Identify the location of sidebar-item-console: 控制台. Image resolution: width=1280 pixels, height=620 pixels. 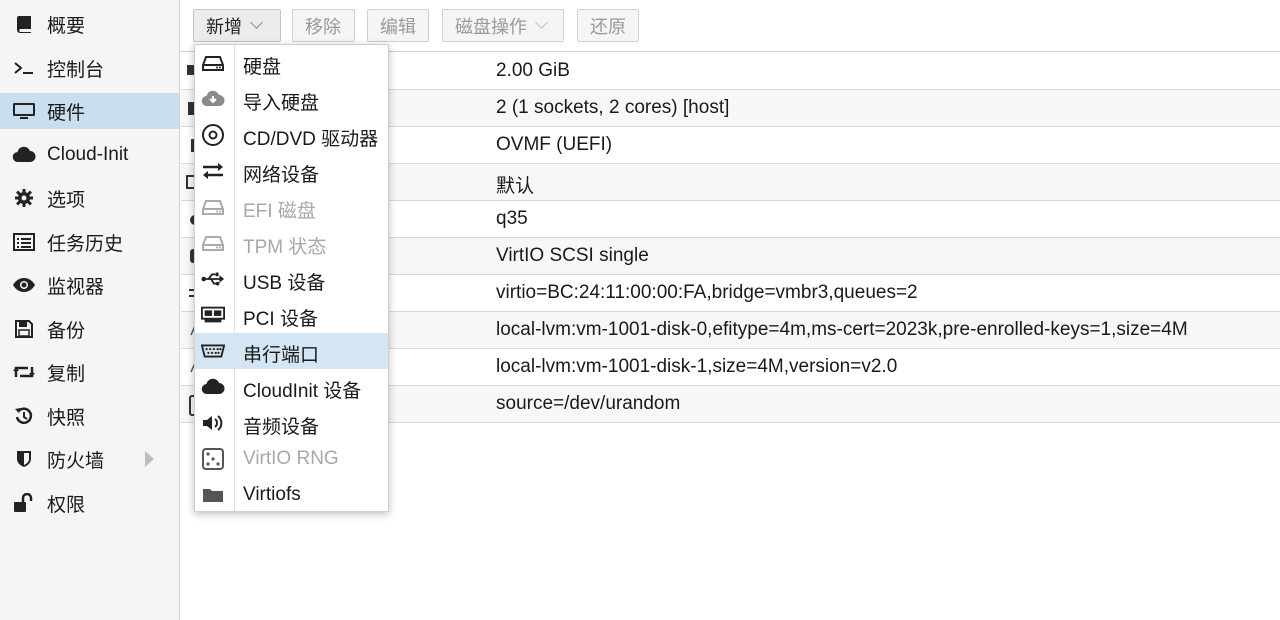
(89, 68).